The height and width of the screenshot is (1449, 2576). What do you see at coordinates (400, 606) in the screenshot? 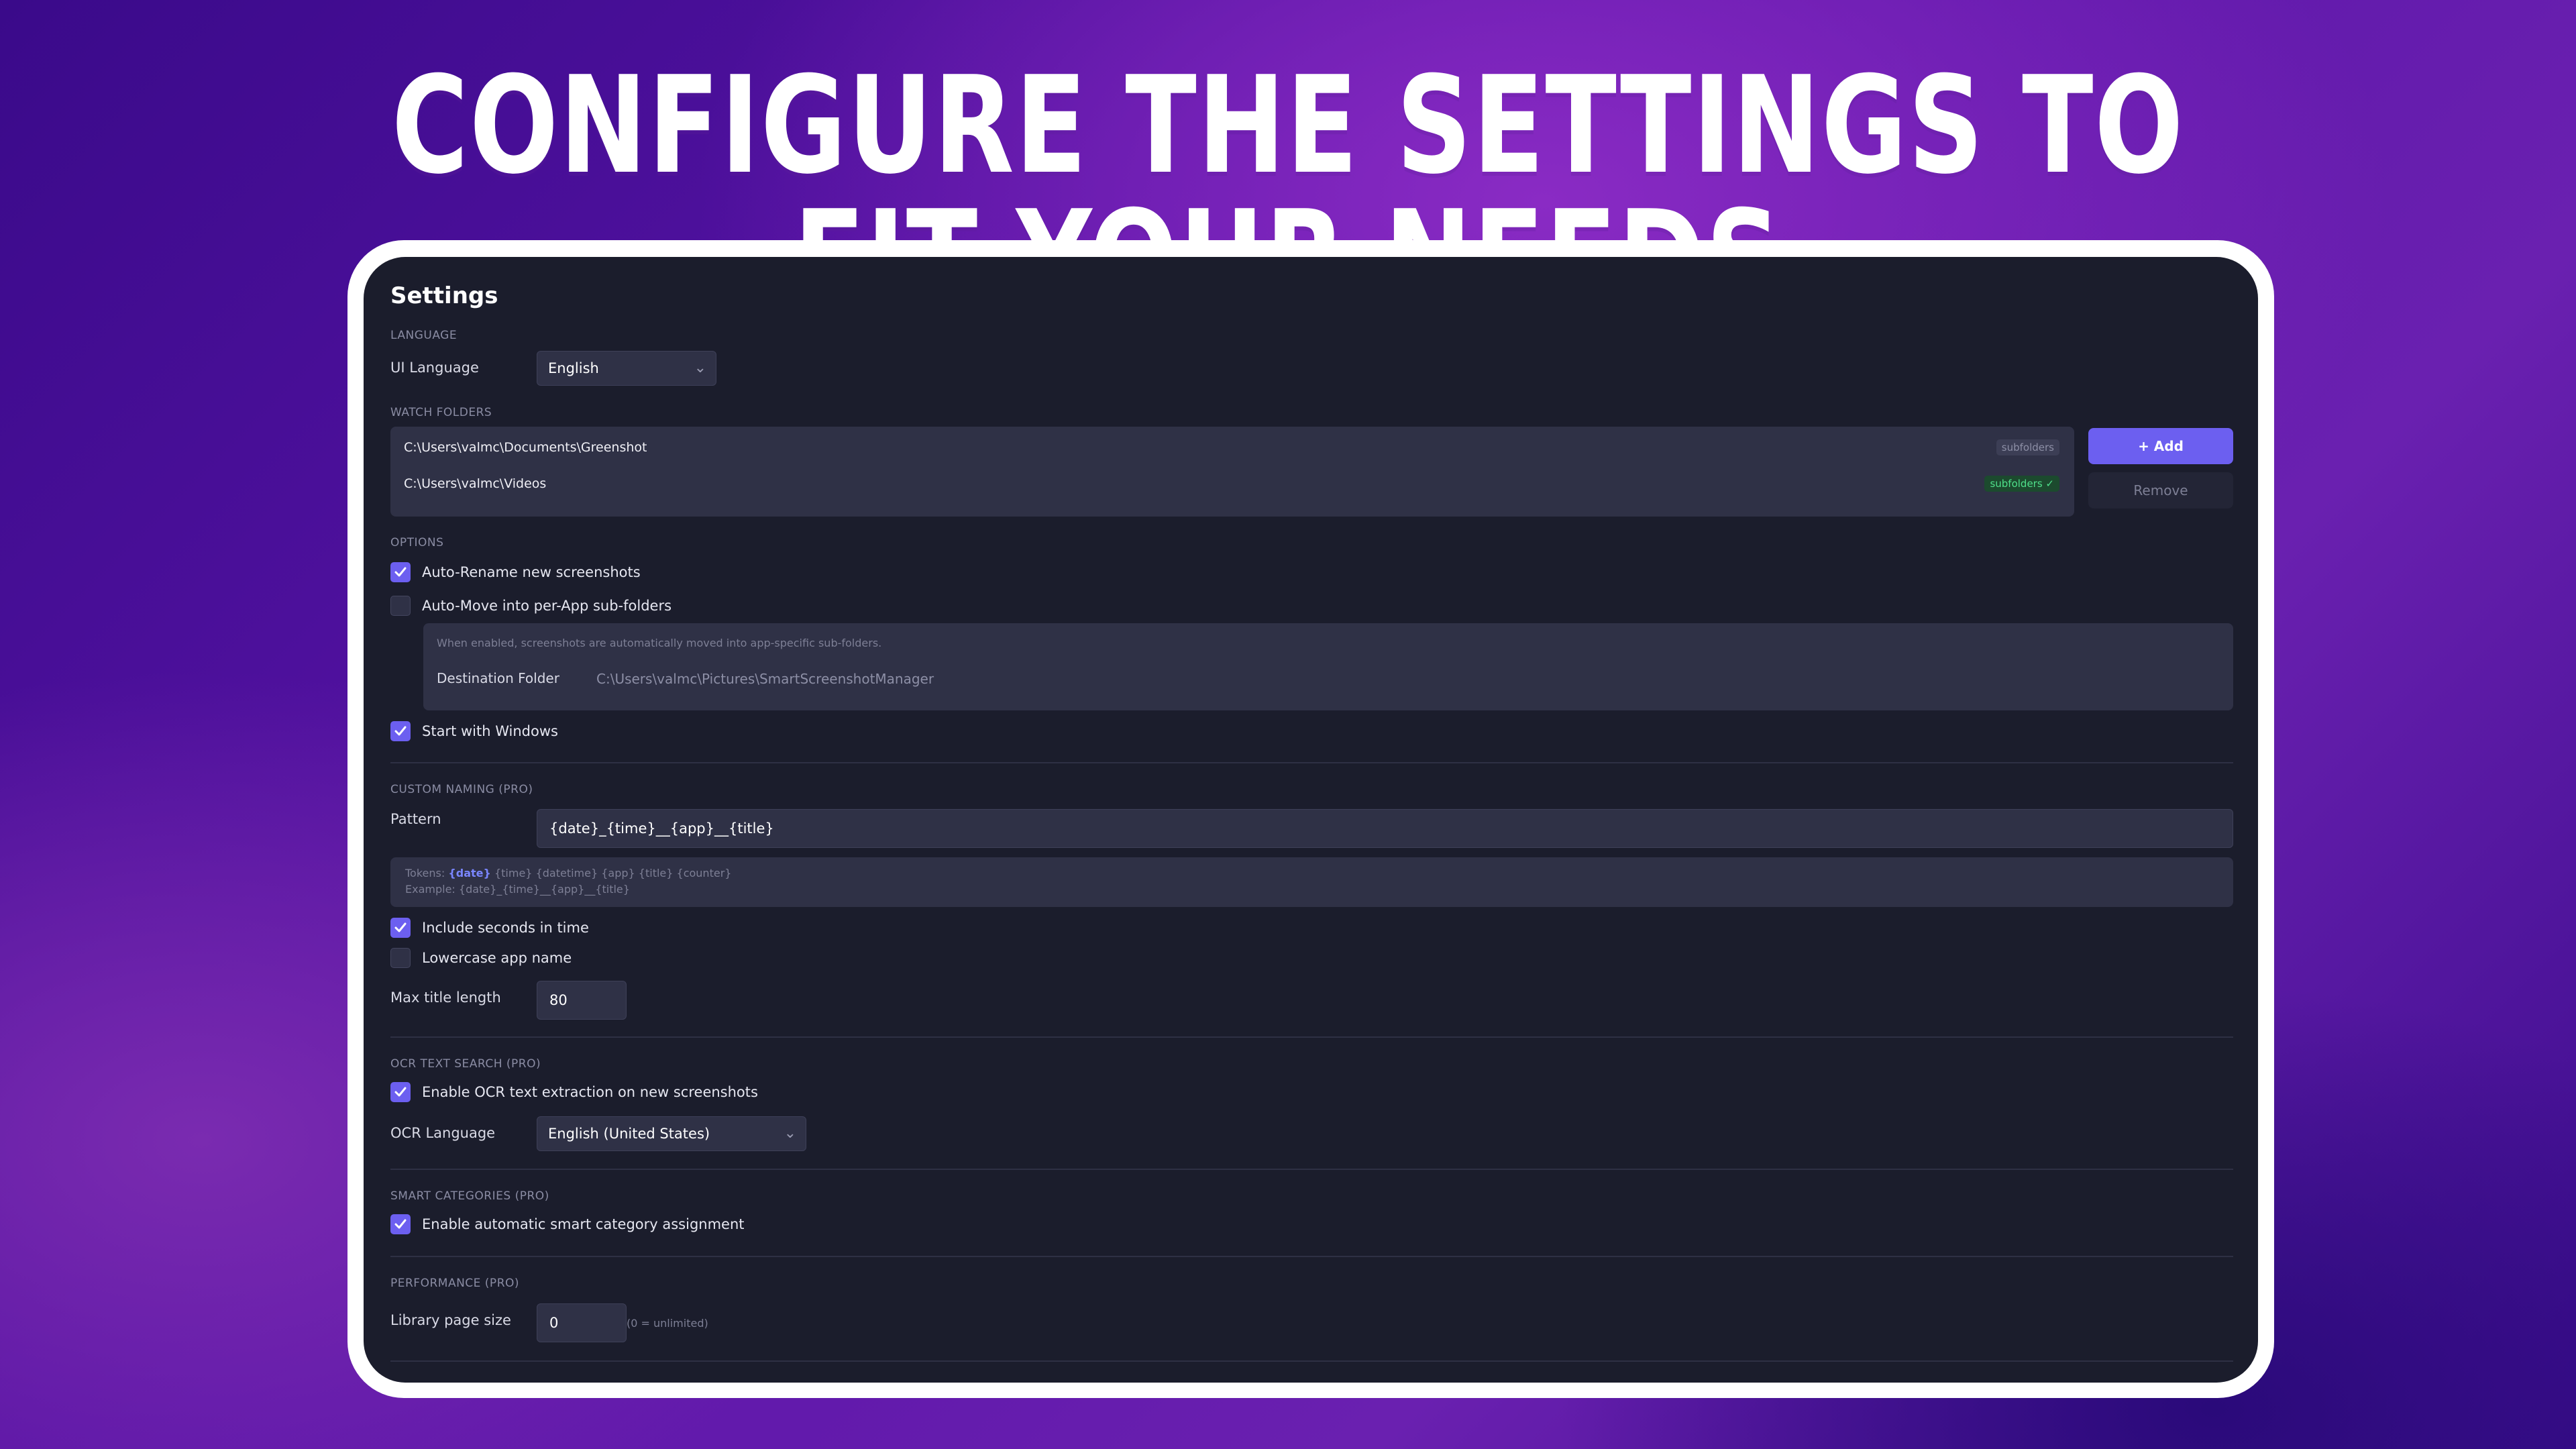
I see `auto-move-checkbox` at bounding box center [400, 606].